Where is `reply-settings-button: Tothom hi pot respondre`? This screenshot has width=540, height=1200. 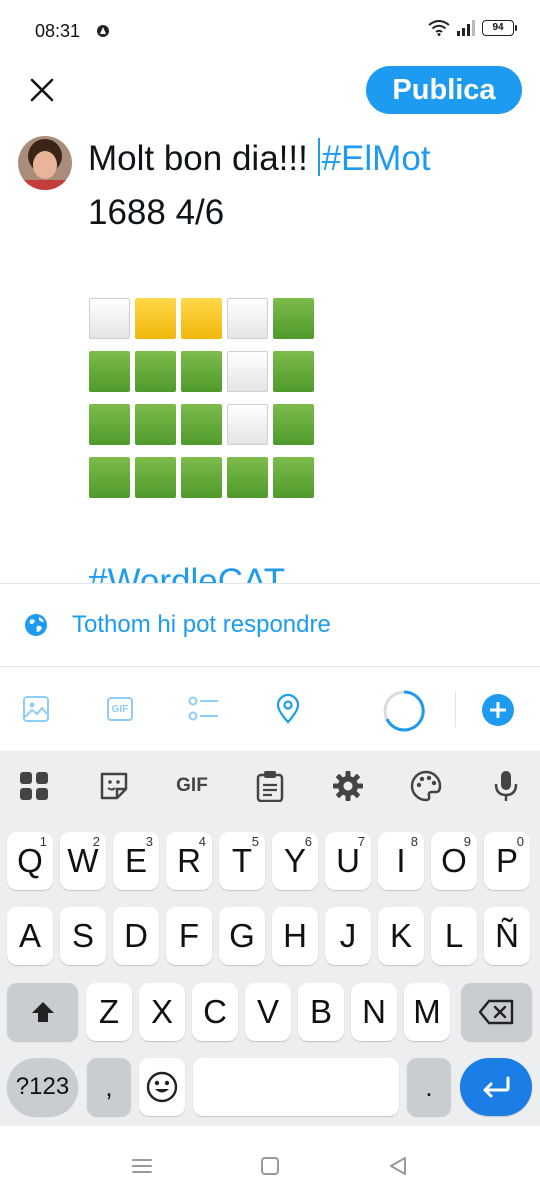
reply-settings-button: Tothom hi pot respondre is located at coordinates (270, 625).